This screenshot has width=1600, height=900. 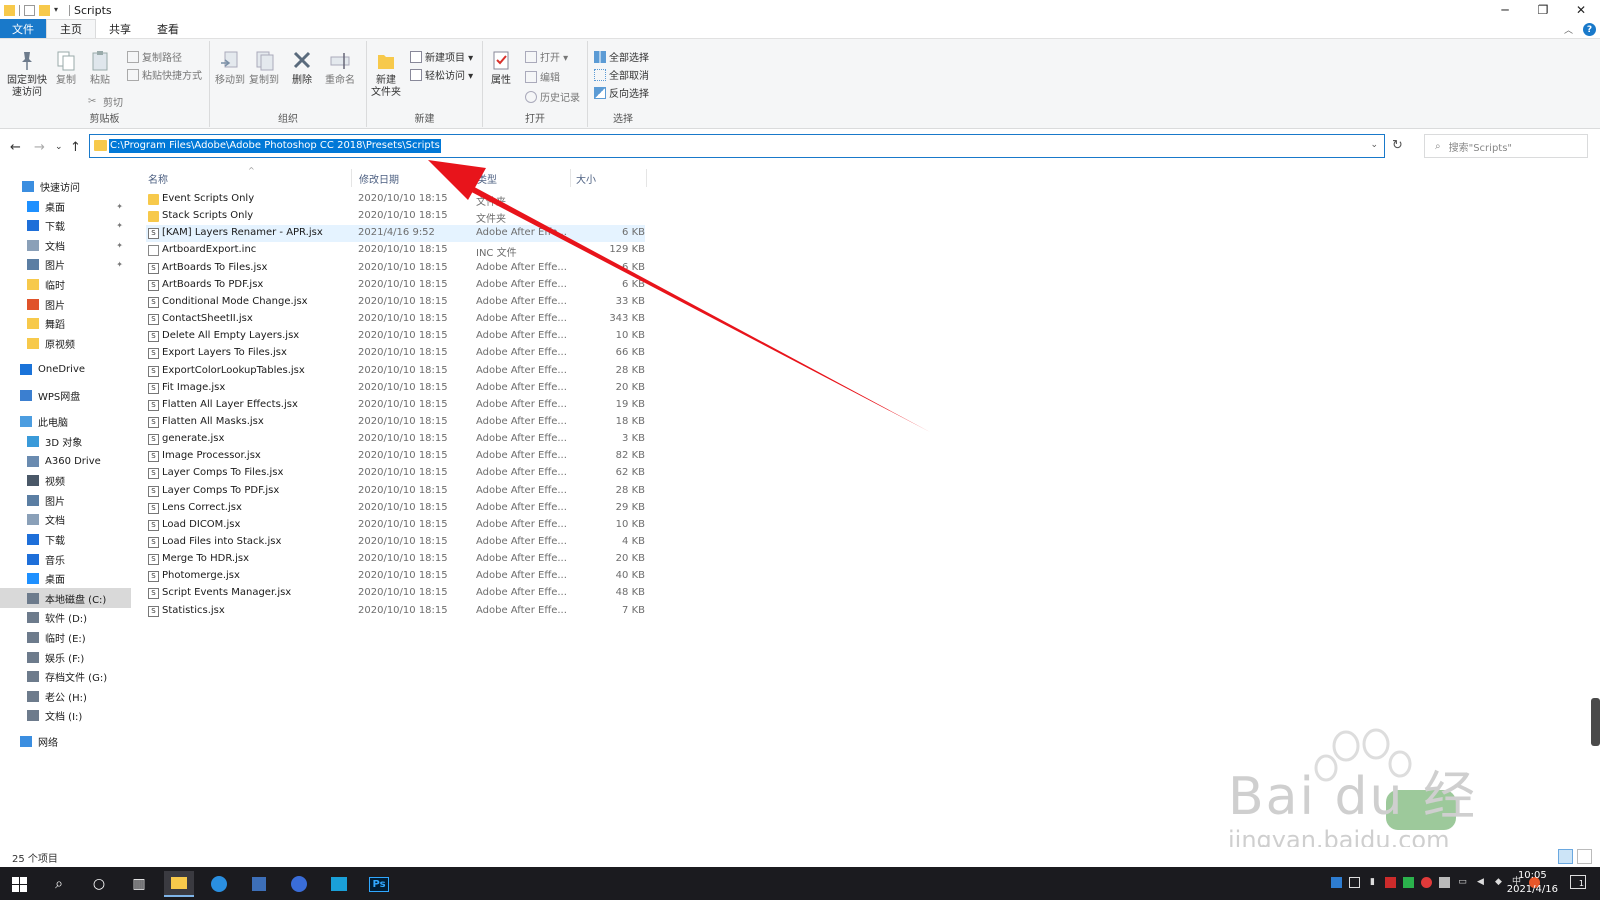 I want to click on file-row: Event Scripts Only 2020/10/10 18:15 文件夹, so click(x=395, y=199).